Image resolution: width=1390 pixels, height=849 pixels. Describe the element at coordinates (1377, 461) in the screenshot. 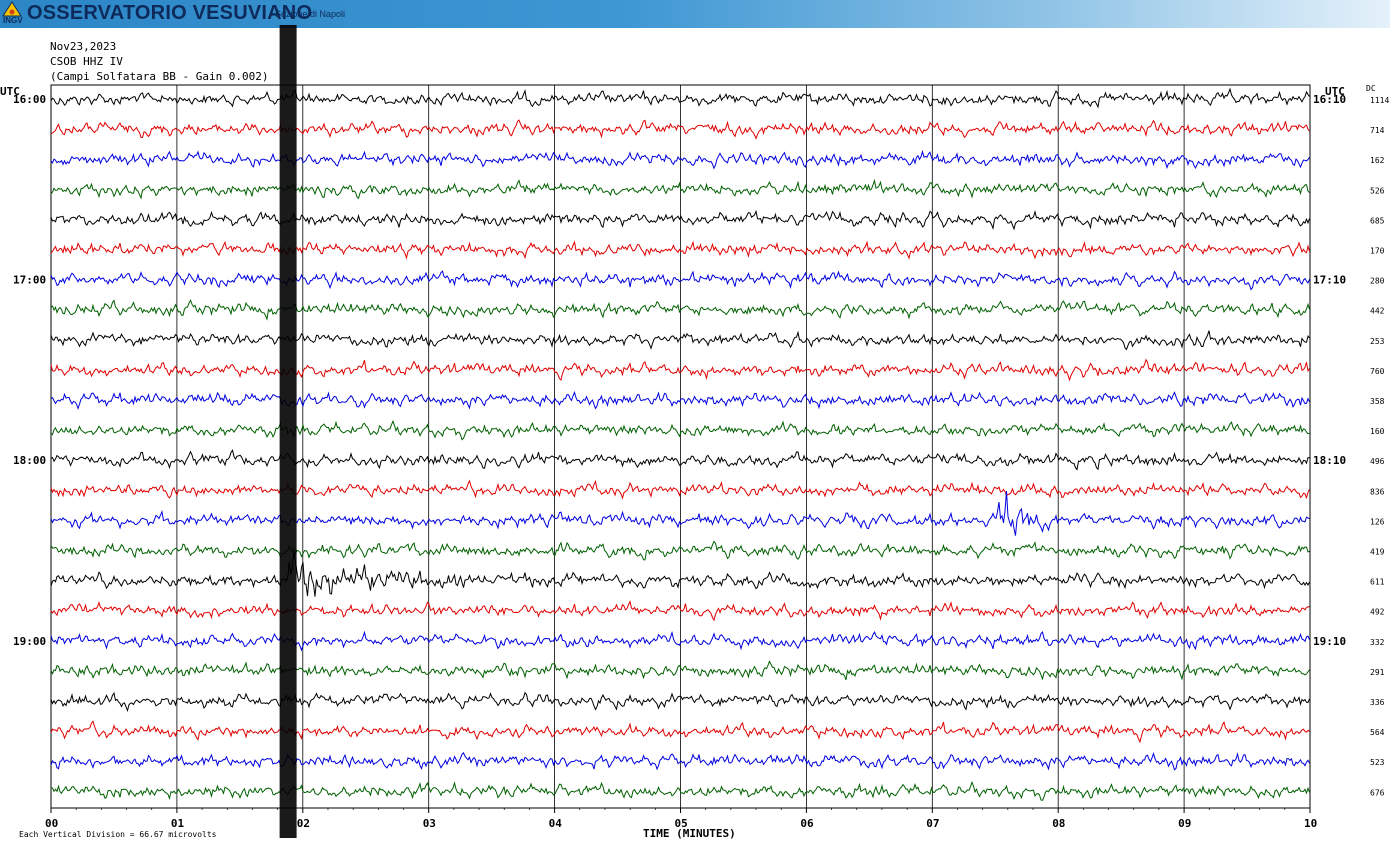

I see `dc-value: 496` at that location.